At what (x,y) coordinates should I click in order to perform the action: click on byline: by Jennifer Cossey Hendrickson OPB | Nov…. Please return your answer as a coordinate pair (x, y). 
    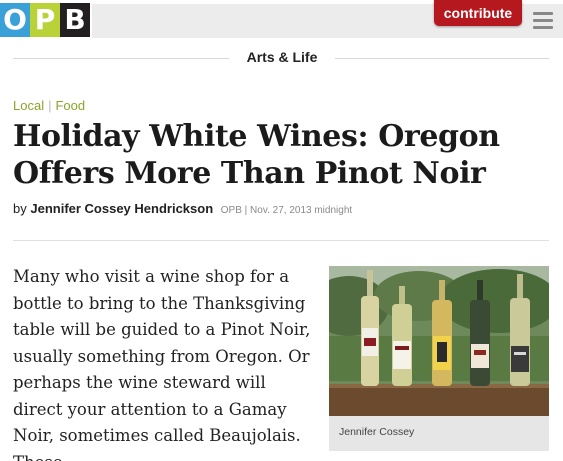
    Looking at the image, I should click on (182, 208).